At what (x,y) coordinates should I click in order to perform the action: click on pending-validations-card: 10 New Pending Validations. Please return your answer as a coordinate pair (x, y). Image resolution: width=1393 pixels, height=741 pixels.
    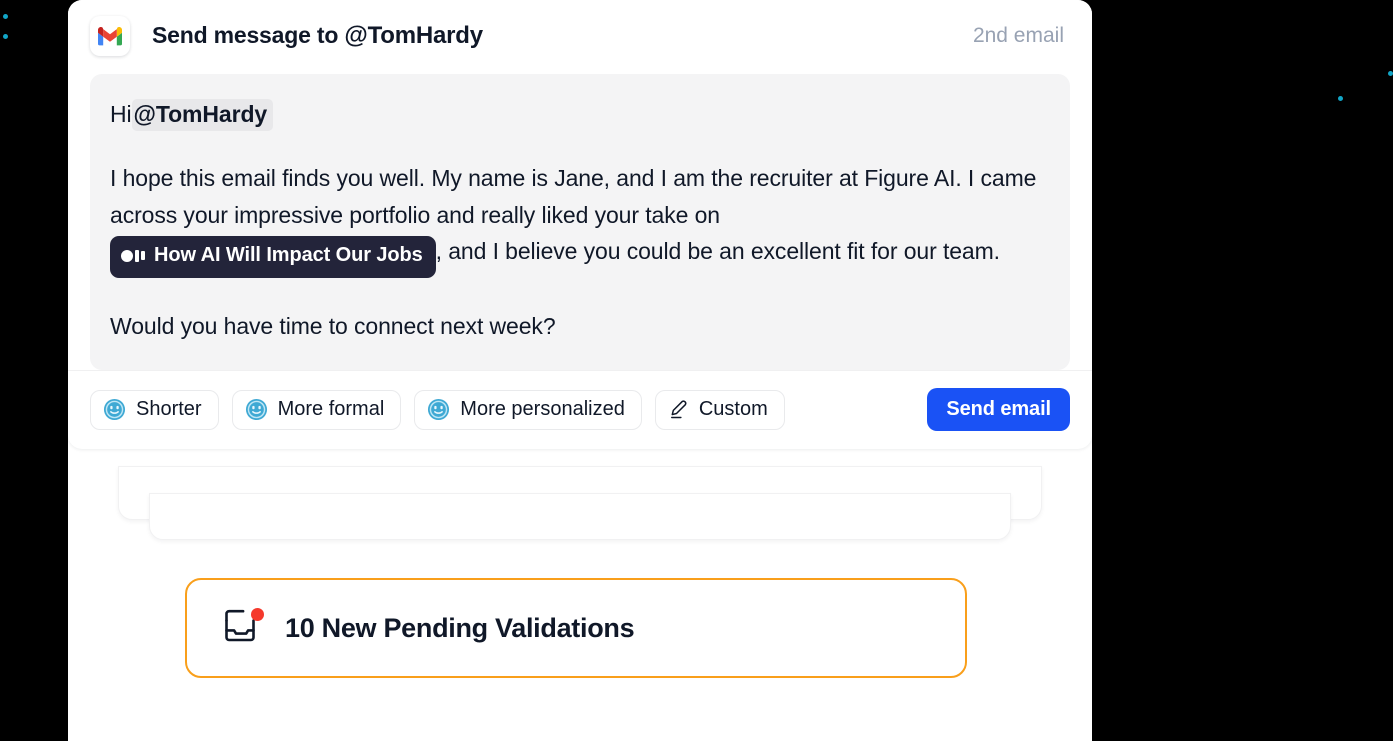
    Looking at the image, I should click on (576, 628).